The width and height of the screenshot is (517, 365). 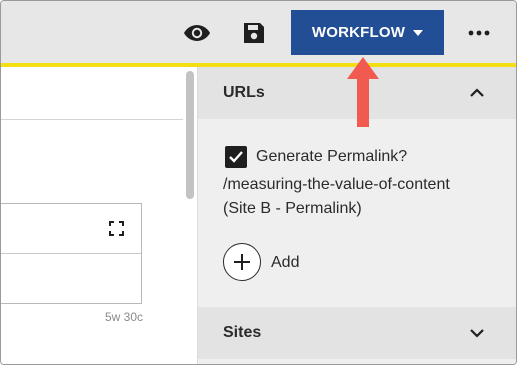 What do you see at coordinates (123, 317) in the screenshot?
I see `word-count-label: 5w 30c` at bounding box center [123, 317].